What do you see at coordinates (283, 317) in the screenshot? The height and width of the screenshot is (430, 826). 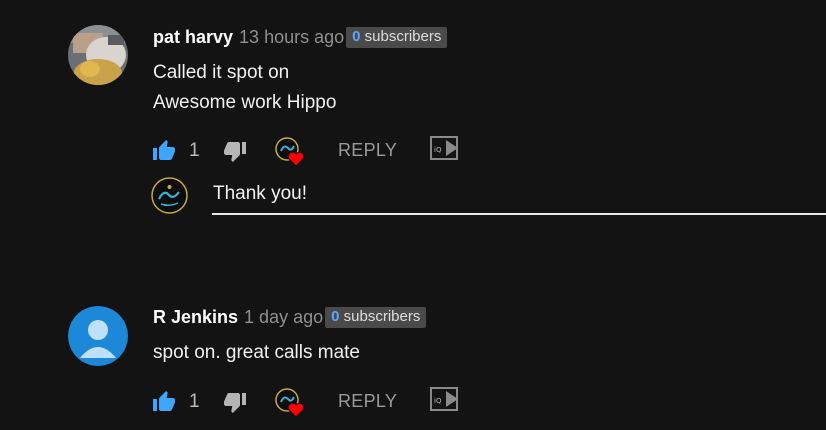 I see `comment-time: 1 day ago` at bounding box center [283, 317].